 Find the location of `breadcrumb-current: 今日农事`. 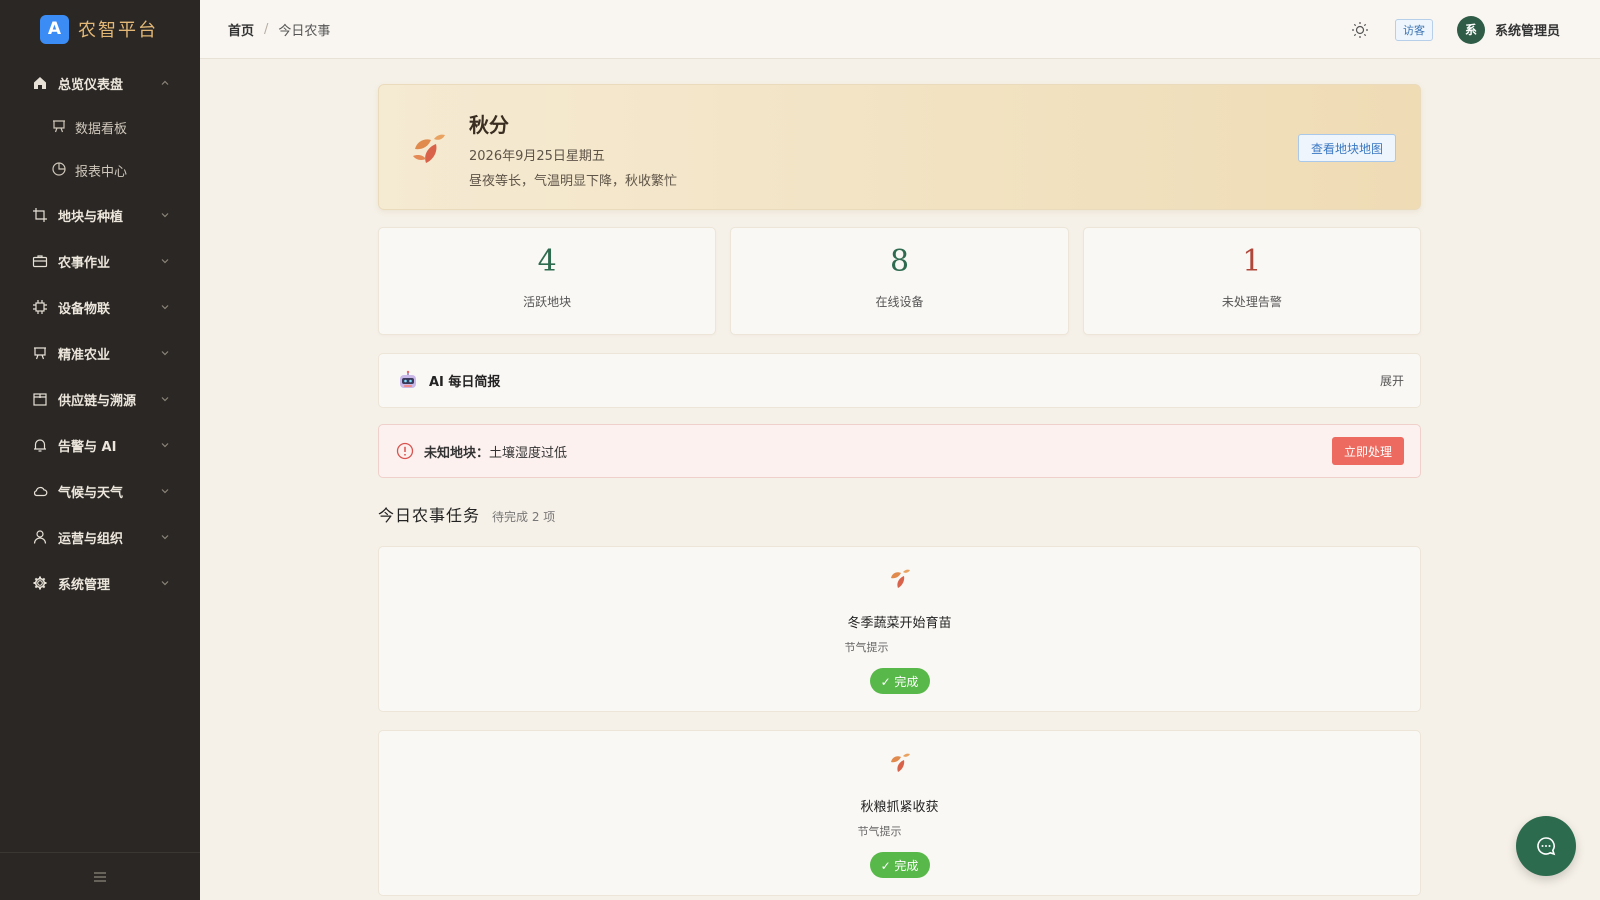

breadcrumb-current: 今日农事 is located at coordinates (304, 31).